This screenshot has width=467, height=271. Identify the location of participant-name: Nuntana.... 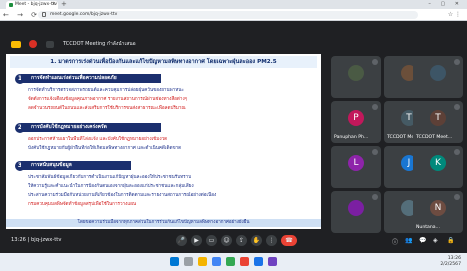
(428, 227).